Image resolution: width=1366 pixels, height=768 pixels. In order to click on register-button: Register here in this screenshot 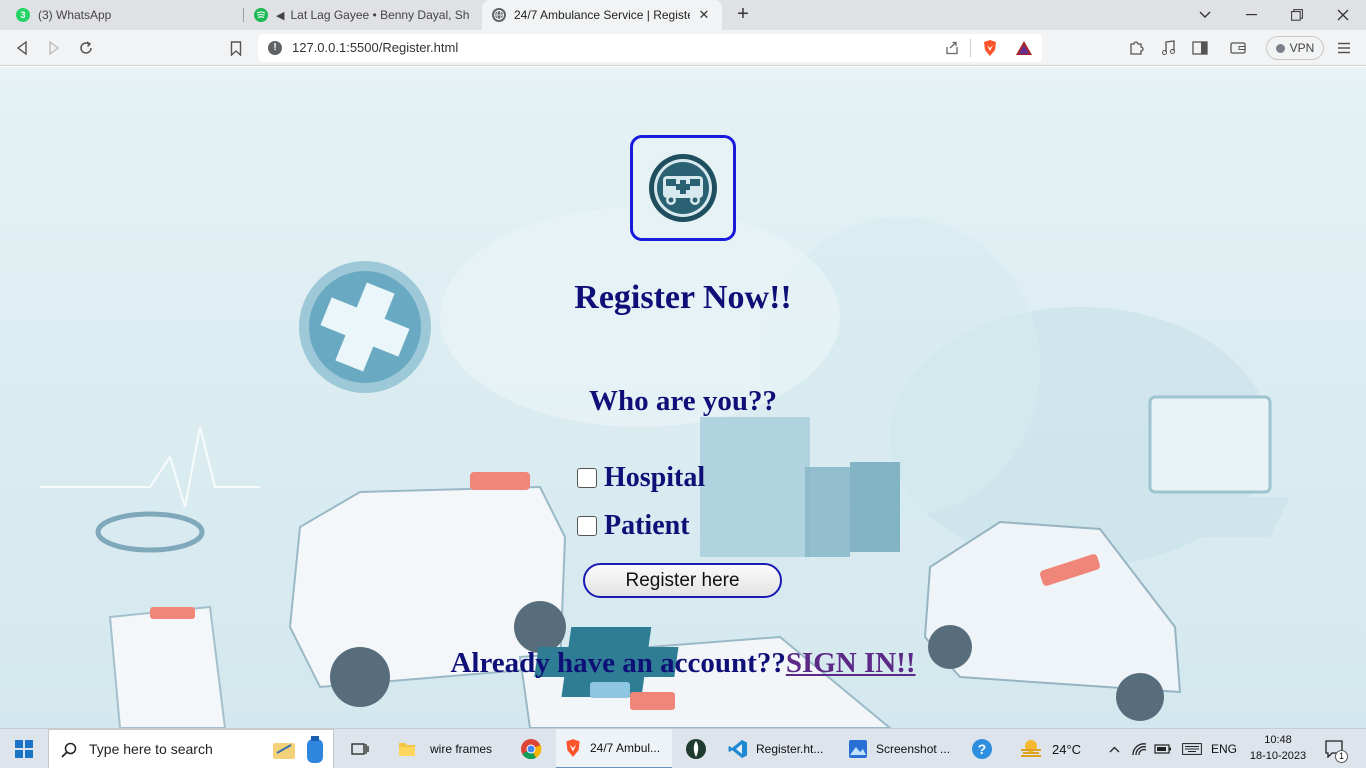, I will do `click(682, 580)`.